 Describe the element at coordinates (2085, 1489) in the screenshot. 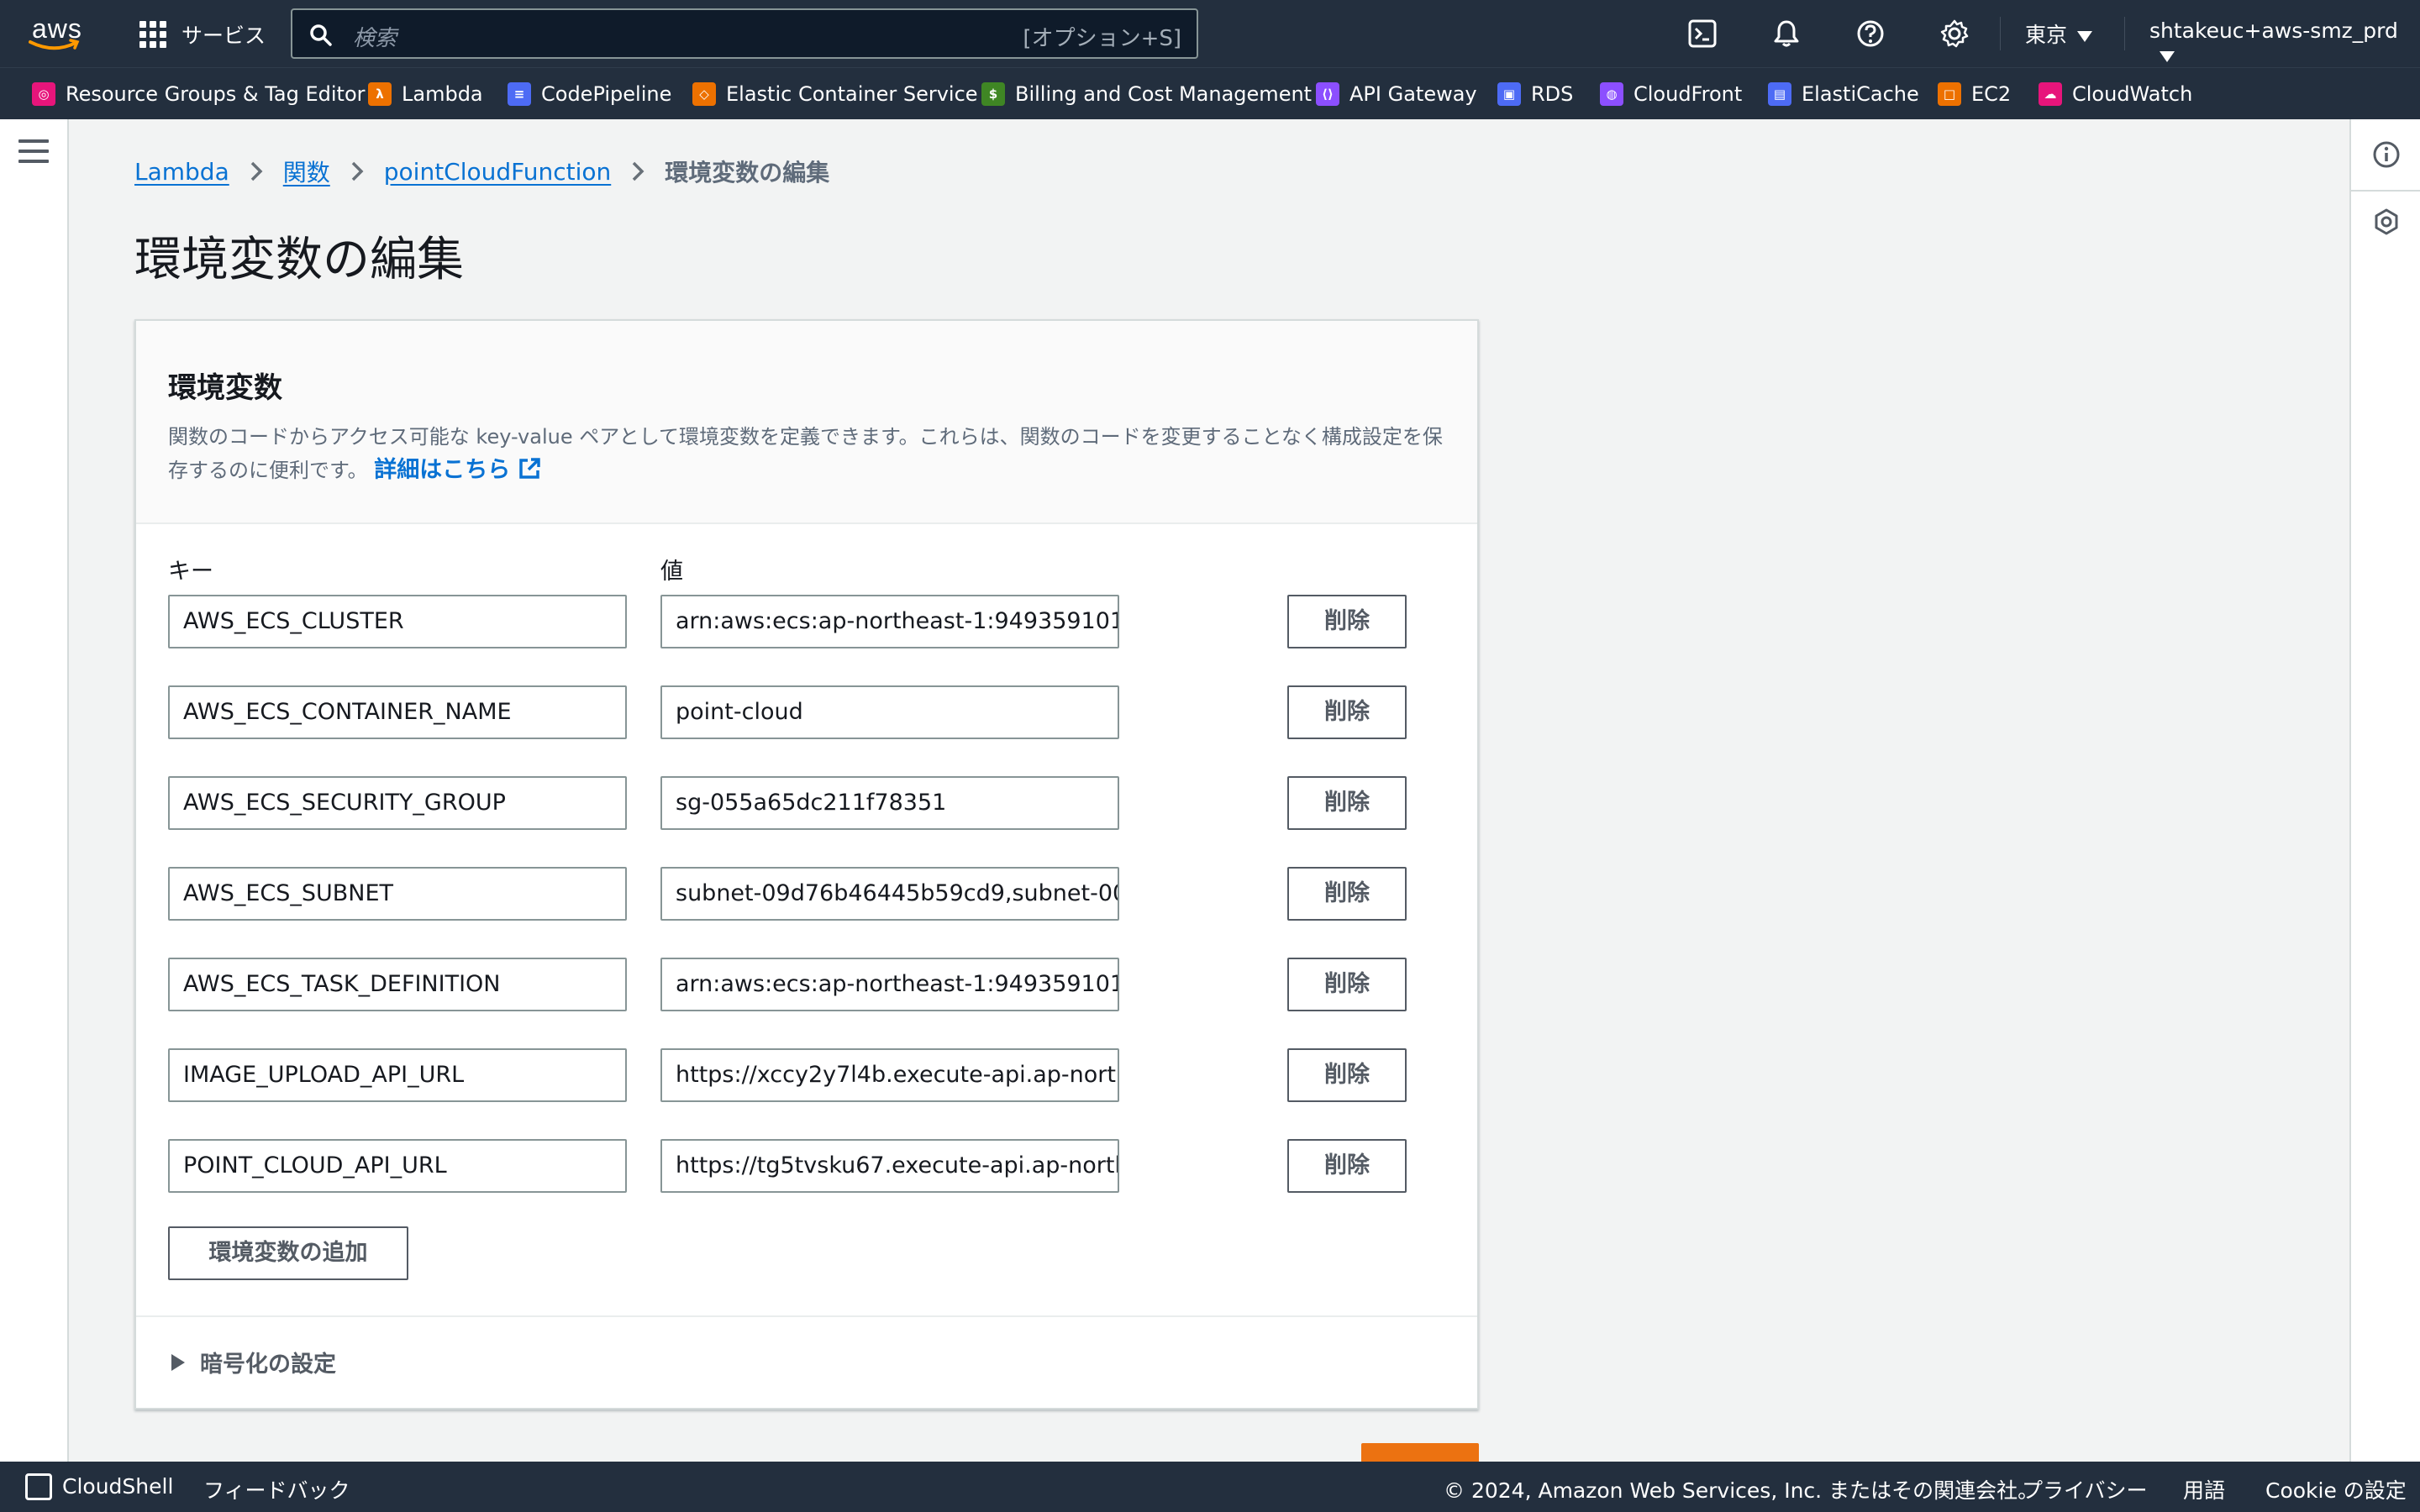

I see `privacy-link: プライバシー` at that location.